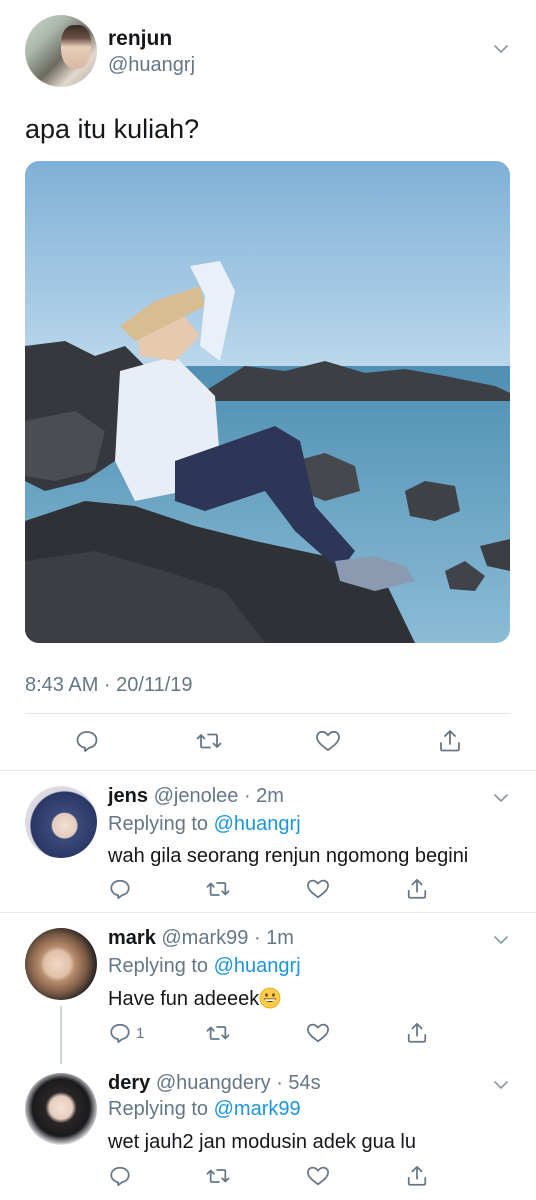 The image size is (536, 1200). I want to click on reply-text-container: Have fun adeeek, so click(194, 999).